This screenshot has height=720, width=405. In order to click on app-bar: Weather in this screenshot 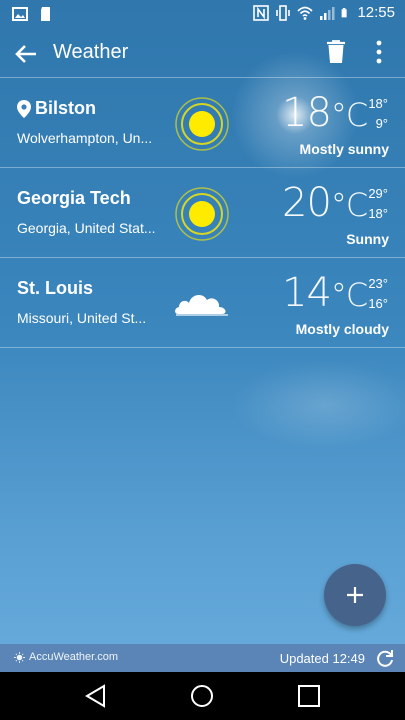, I will do `click(202, 53)`.